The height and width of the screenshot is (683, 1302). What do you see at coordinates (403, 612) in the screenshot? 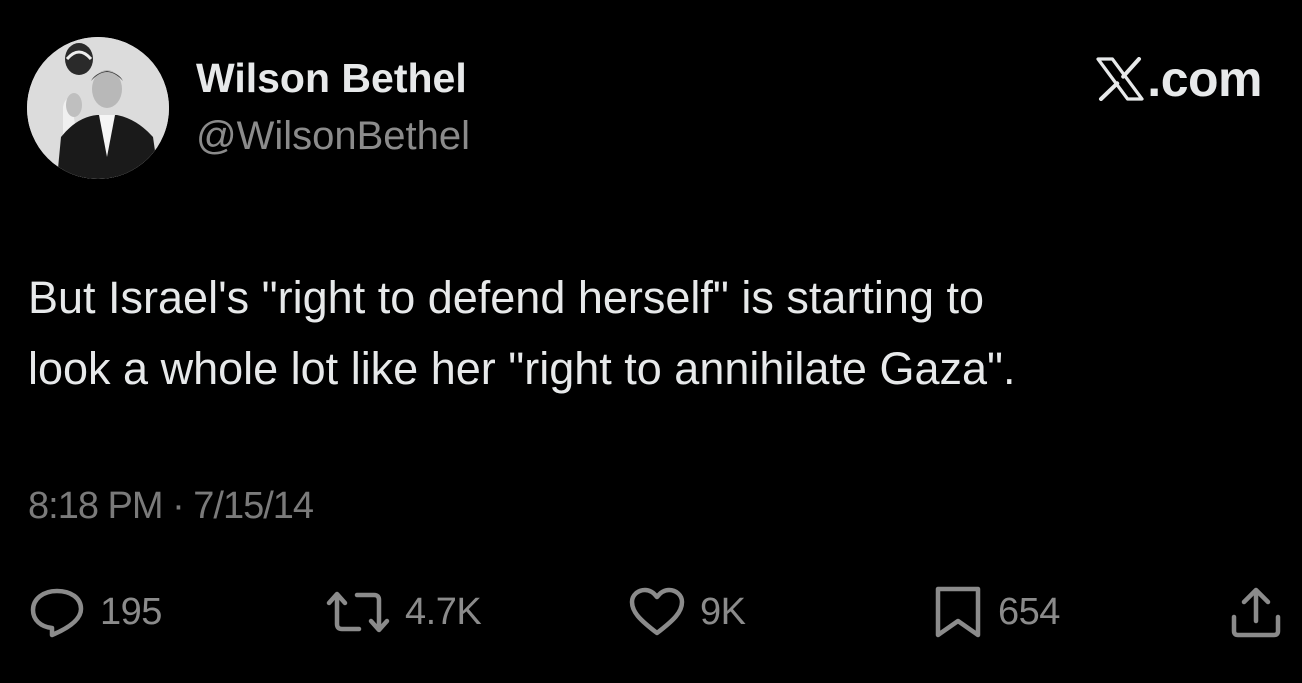
I see `repost-button: 4.7K` at bounding box center [403, 612].